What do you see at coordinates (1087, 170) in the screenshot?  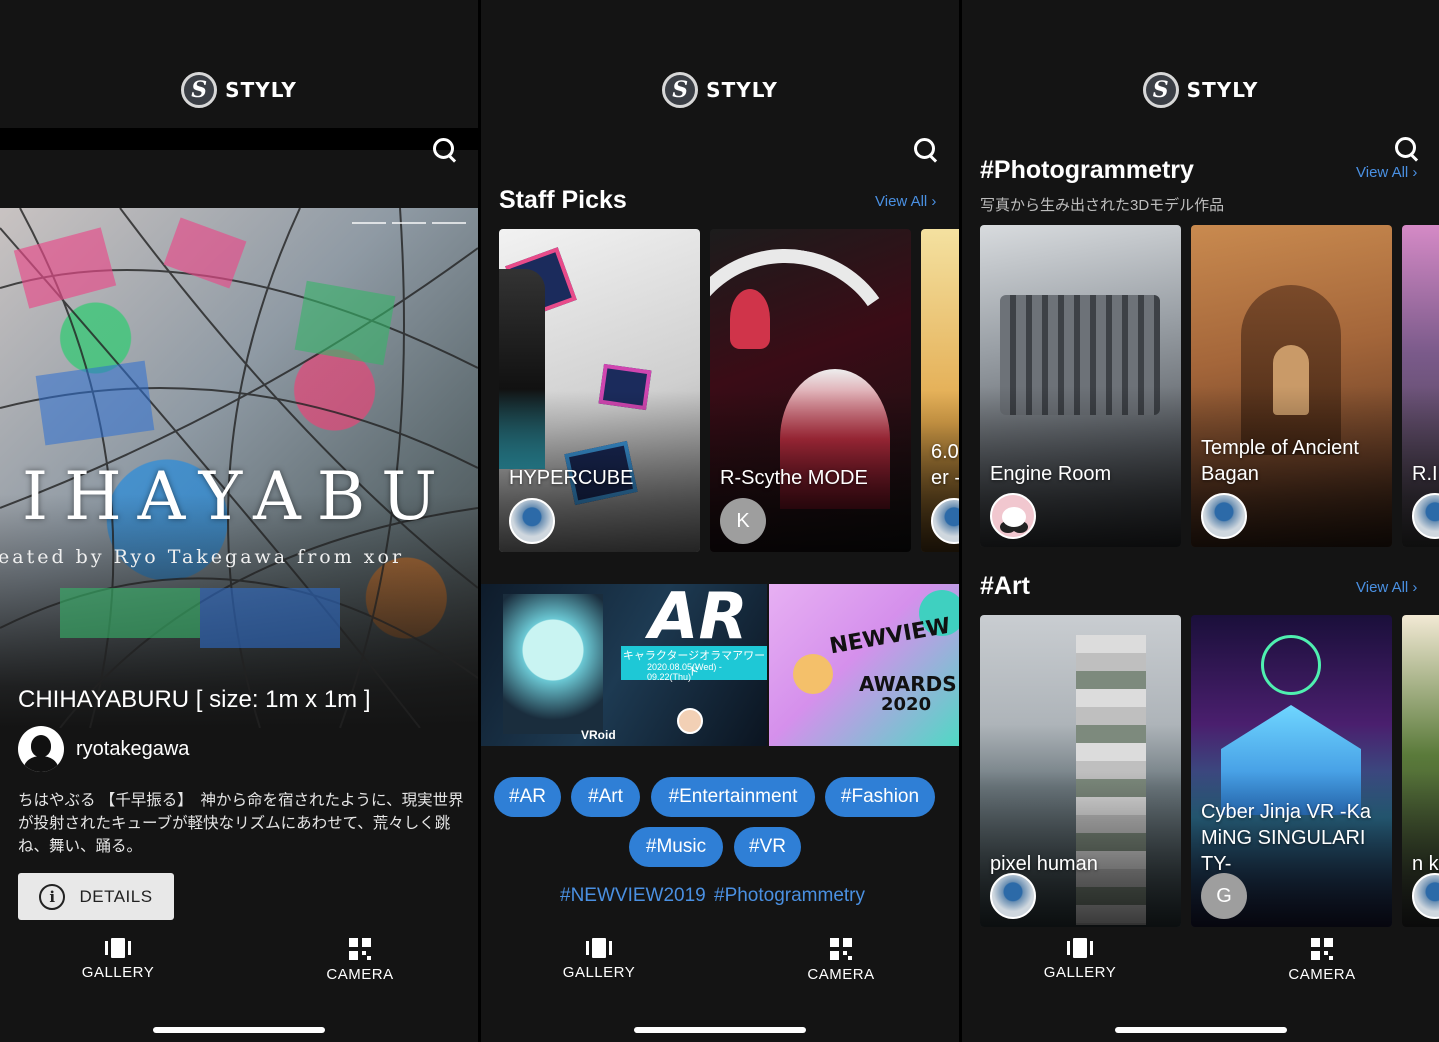 I see `section-title-photogrammetry: #Photogrammetry` at bounding box center [1087, 170].